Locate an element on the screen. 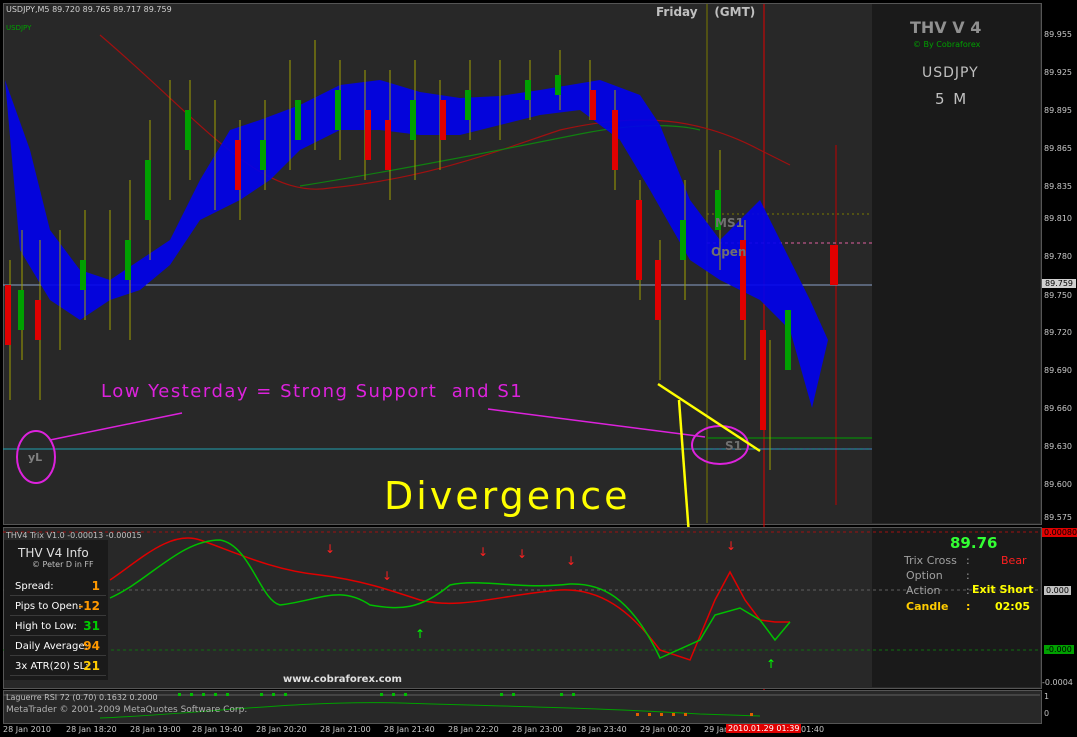  current-time-tag: 2010.01.29 01:39 is located at coordinates (764, 728).